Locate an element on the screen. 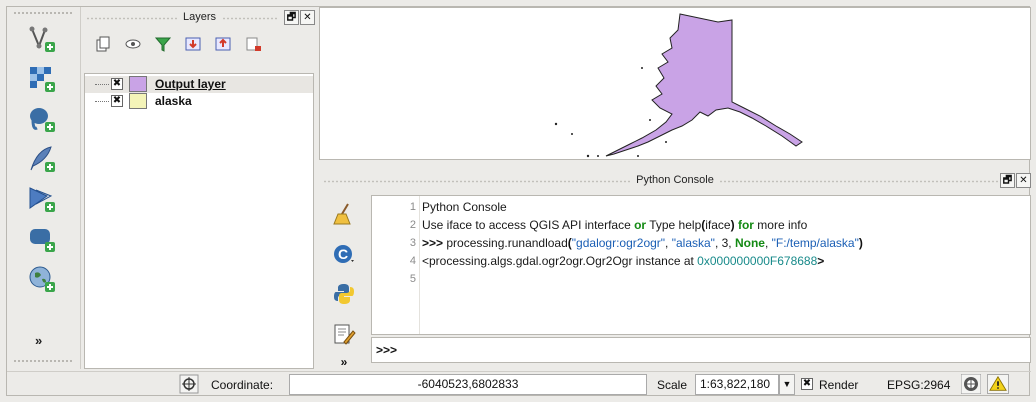  remove-layer-button is located at coordinates (253, 44).